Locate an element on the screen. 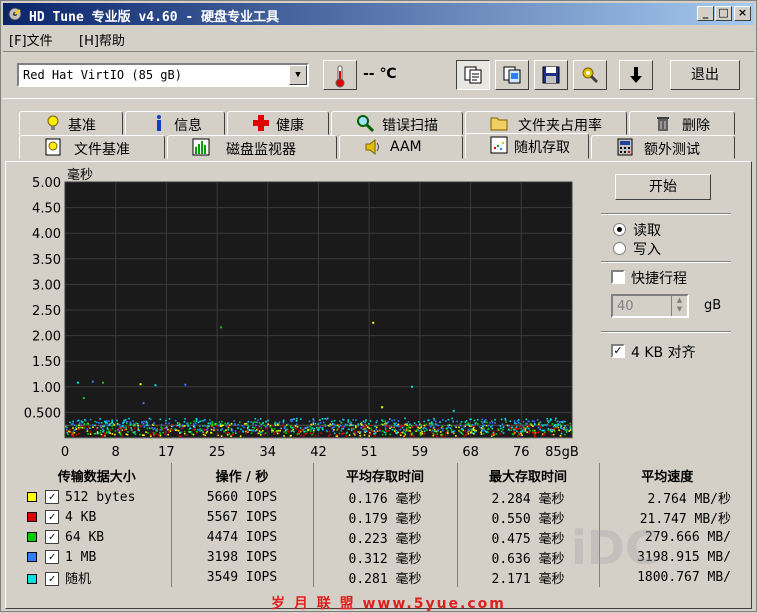 The height and width of the screenshot is (613, 757). align-4kb-checkbox: ✓ is located at coordinates (618, 351).